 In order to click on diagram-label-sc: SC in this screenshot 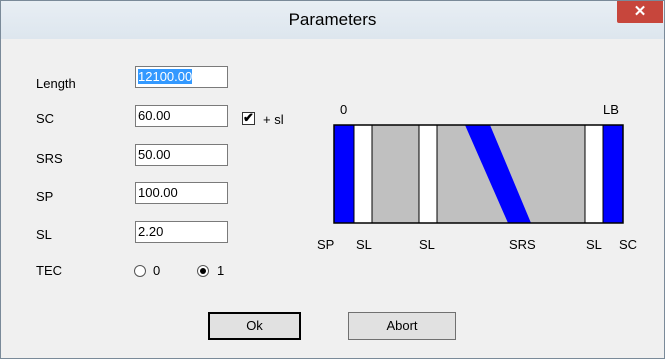, I will do `click(628, 244)`.